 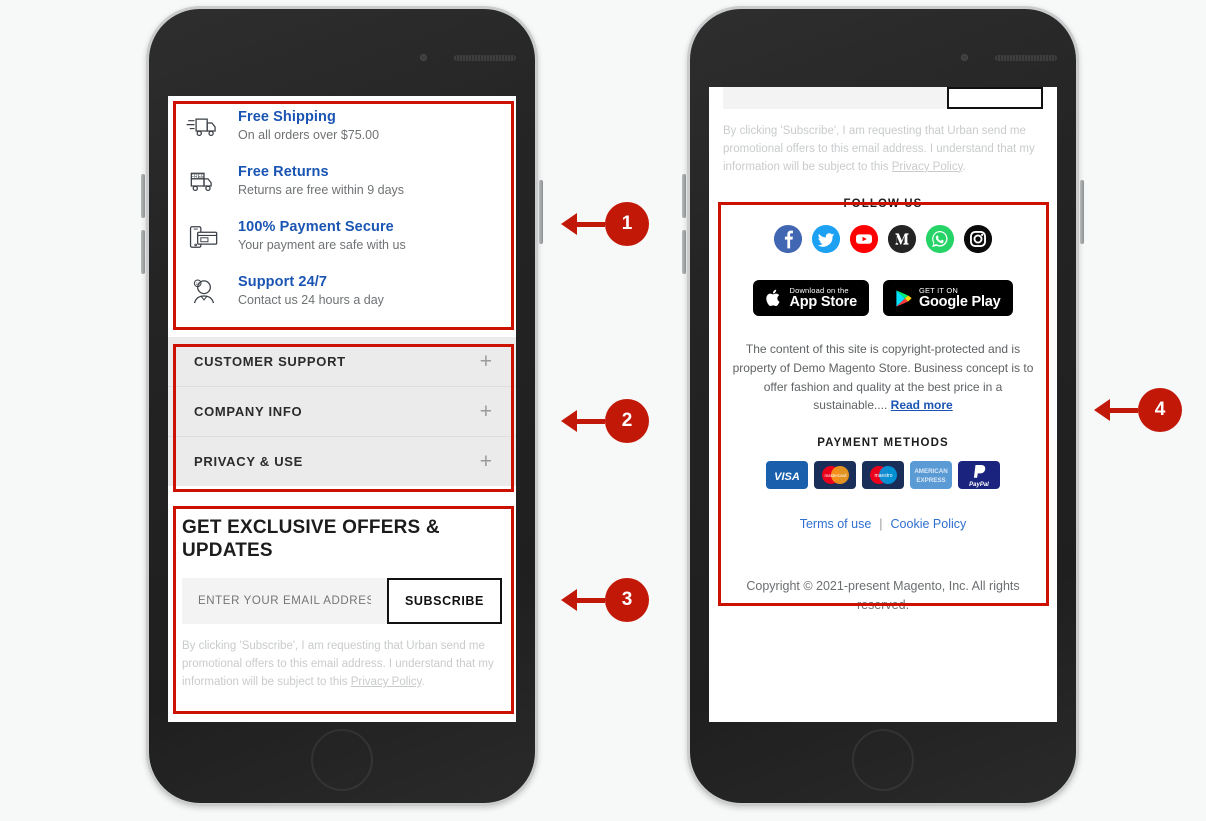 I want to click on callout-marker-1: 1, so click(x=605, y=224).